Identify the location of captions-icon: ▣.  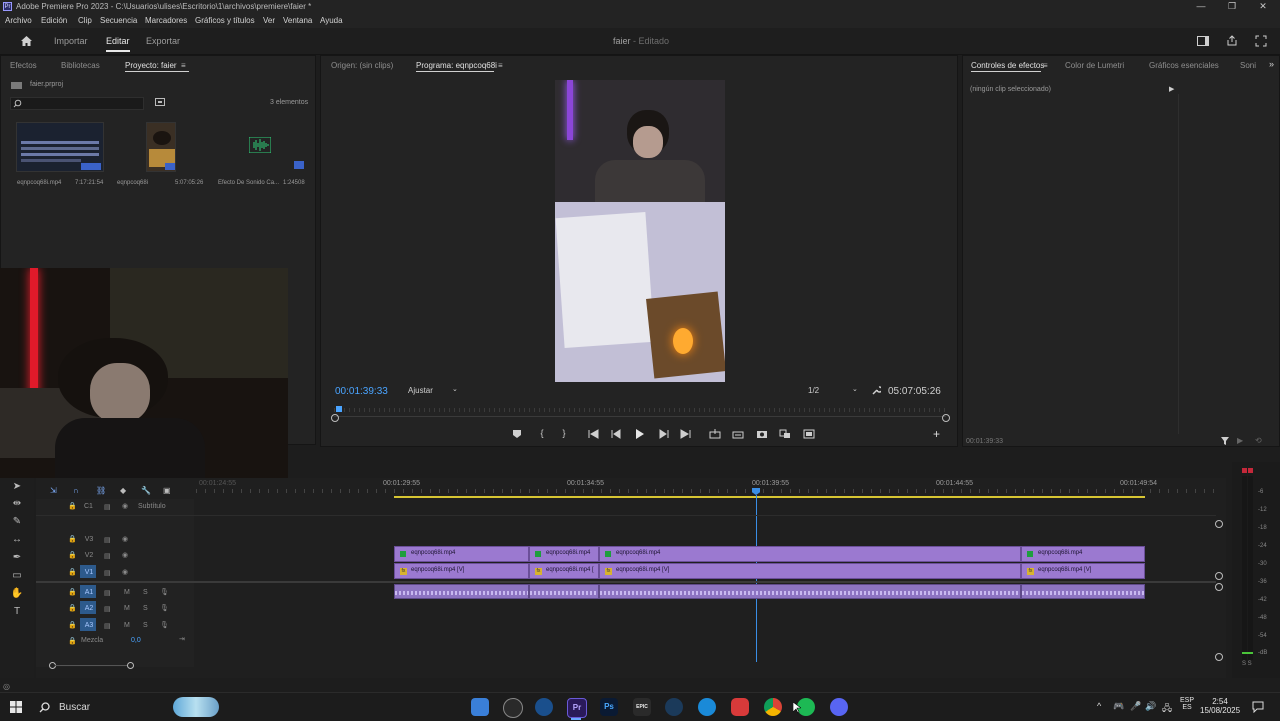
(167, 490).